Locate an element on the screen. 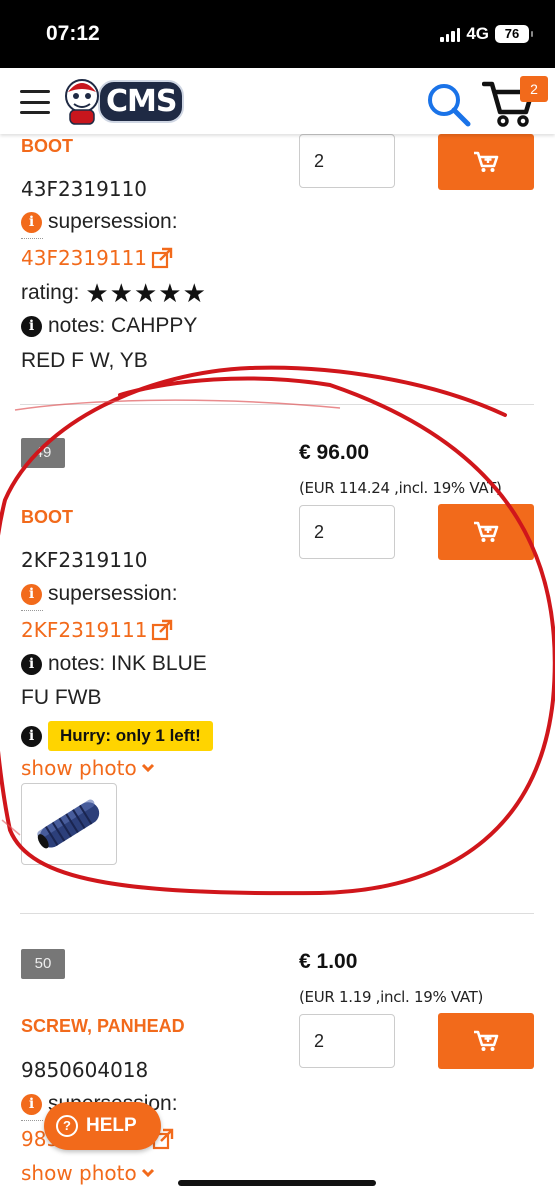 The height and width of the screenshot is (1200, 555). battery-icon: 76 is located at coordinates (514, 34).